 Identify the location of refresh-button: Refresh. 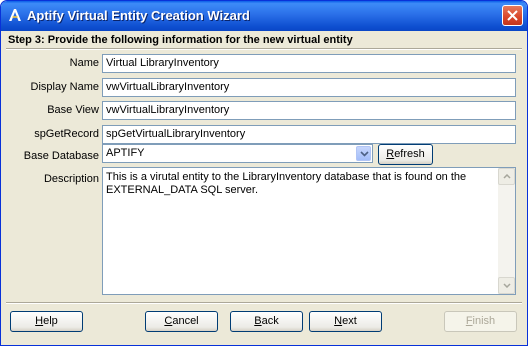
(405, 154).